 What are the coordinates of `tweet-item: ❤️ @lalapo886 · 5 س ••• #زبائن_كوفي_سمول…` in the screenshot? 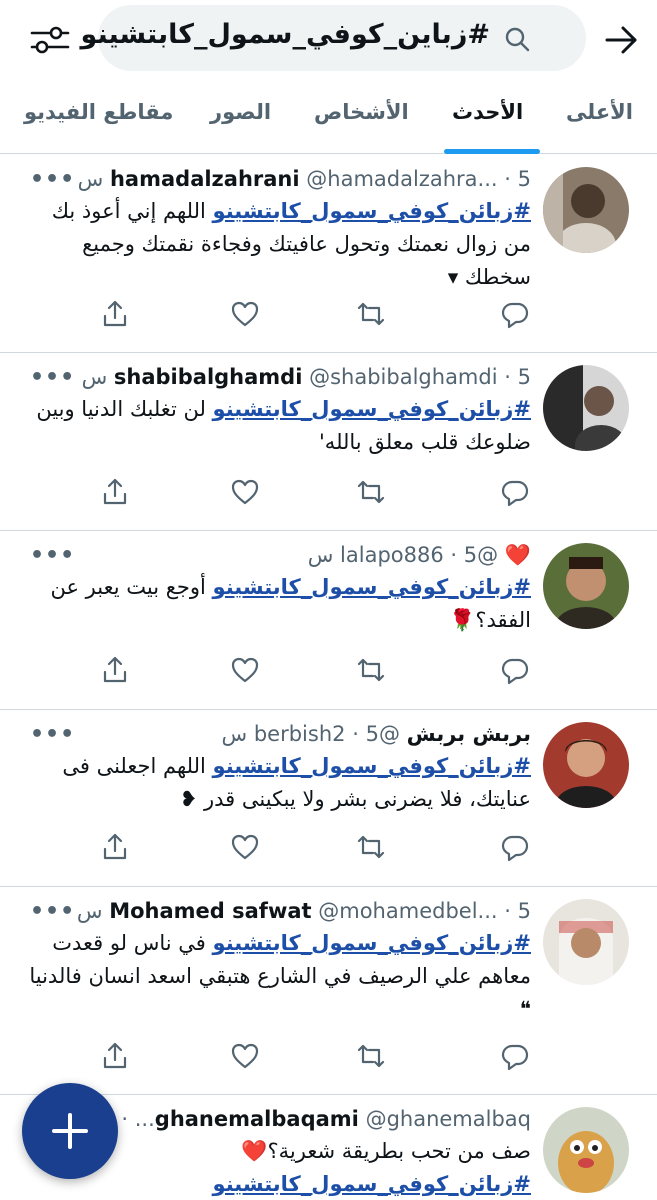 It's located at (328, 620).